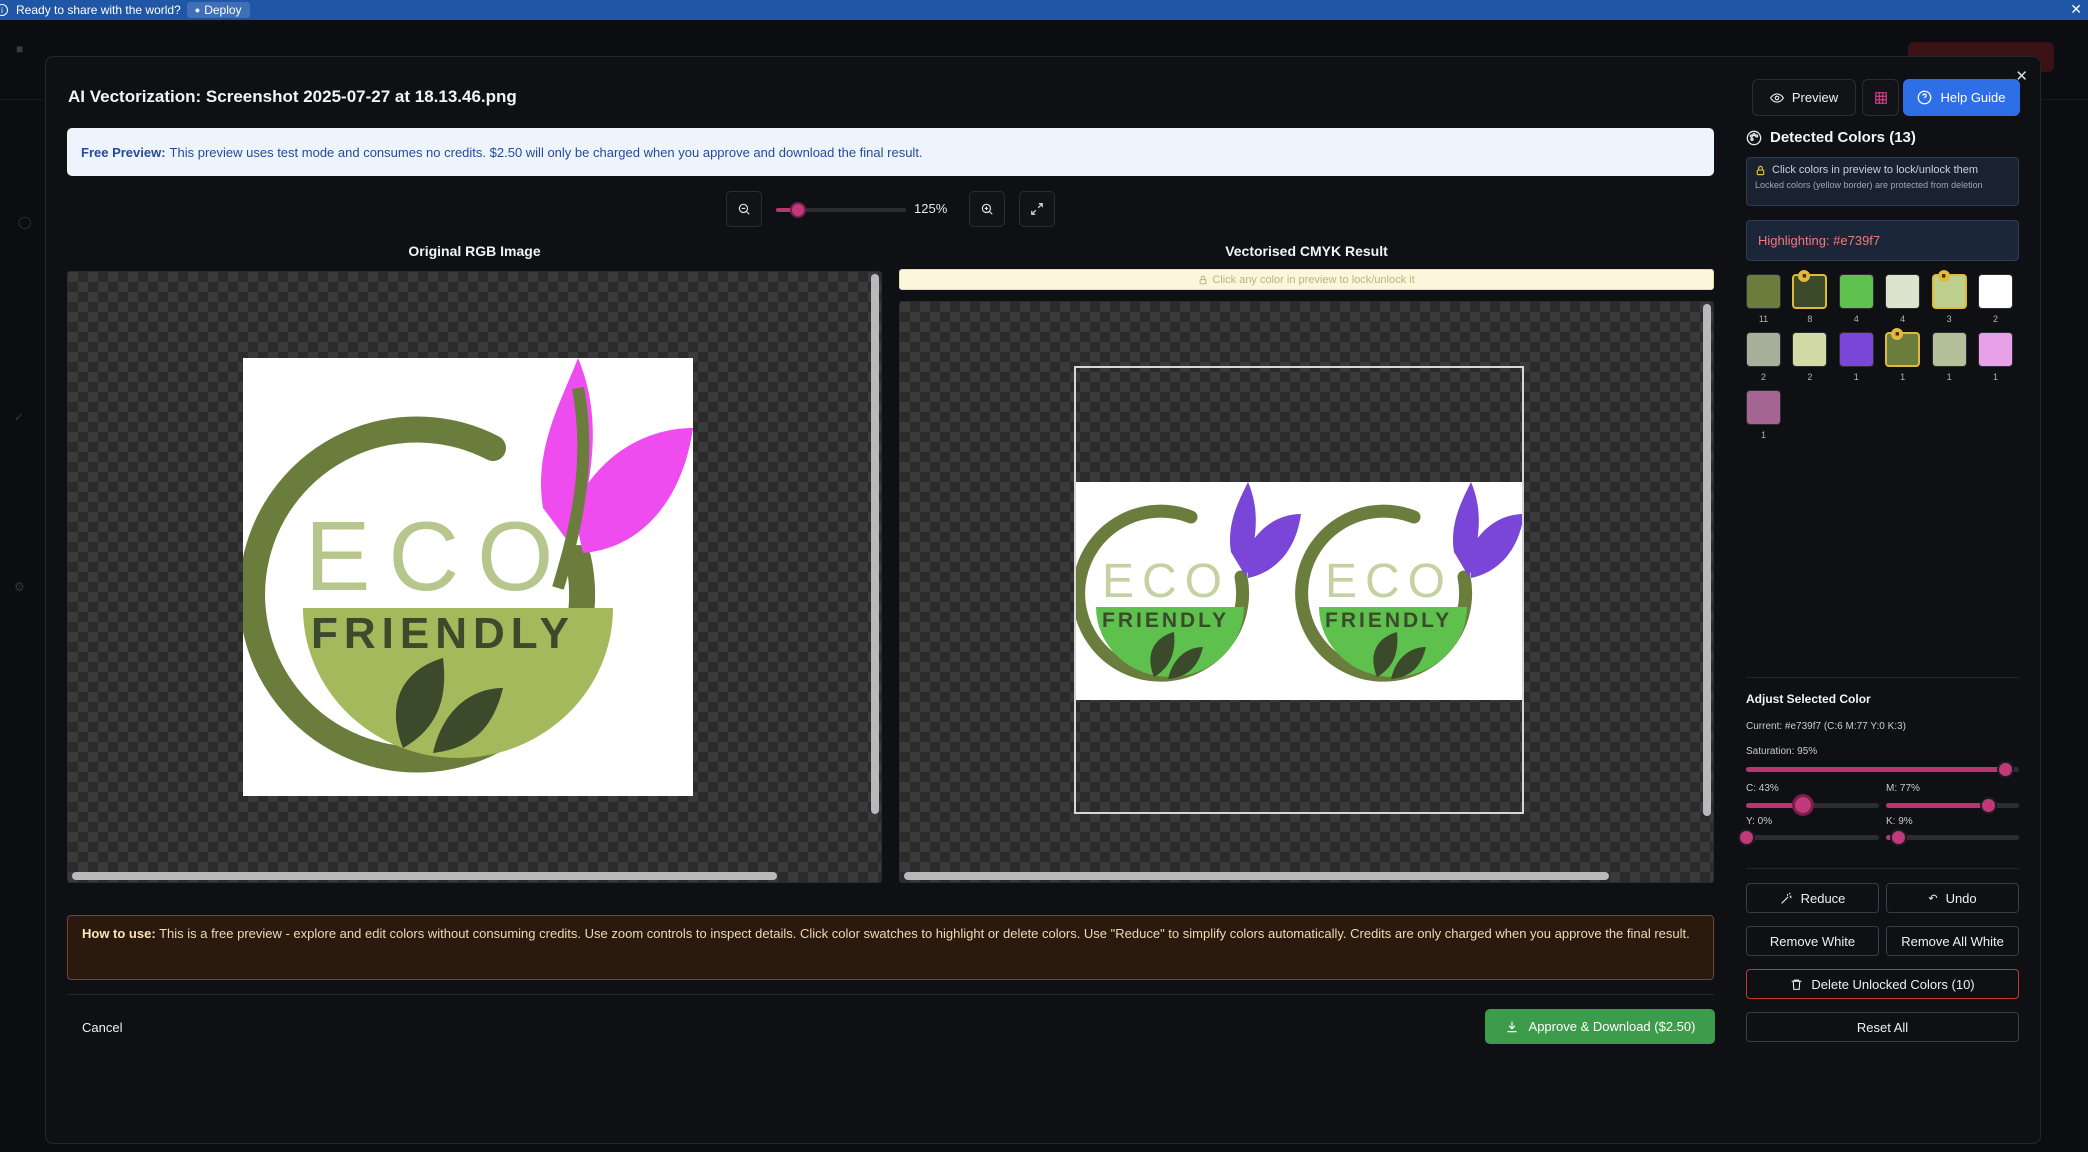 Image resolution: width=2088 pixels, height=1152 pixels. What do you see at coordinates (890, 994) in the screenshot?
I see `footer-divider` at bounding box center [890, 994].